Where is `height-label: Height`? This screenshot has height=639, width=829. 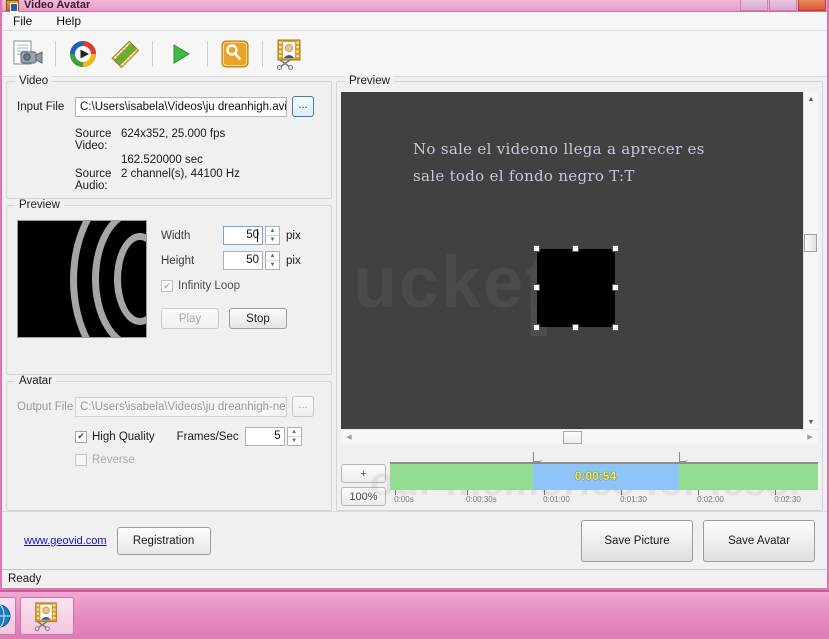 height-label: Height is located at coordinates (178, 260).